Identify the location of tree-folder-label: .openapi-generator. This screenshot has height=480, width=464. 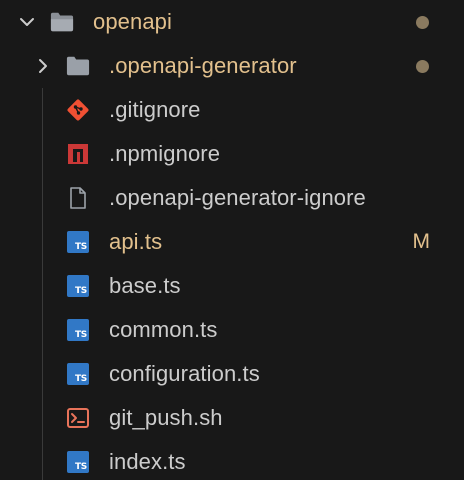
(203, 65).